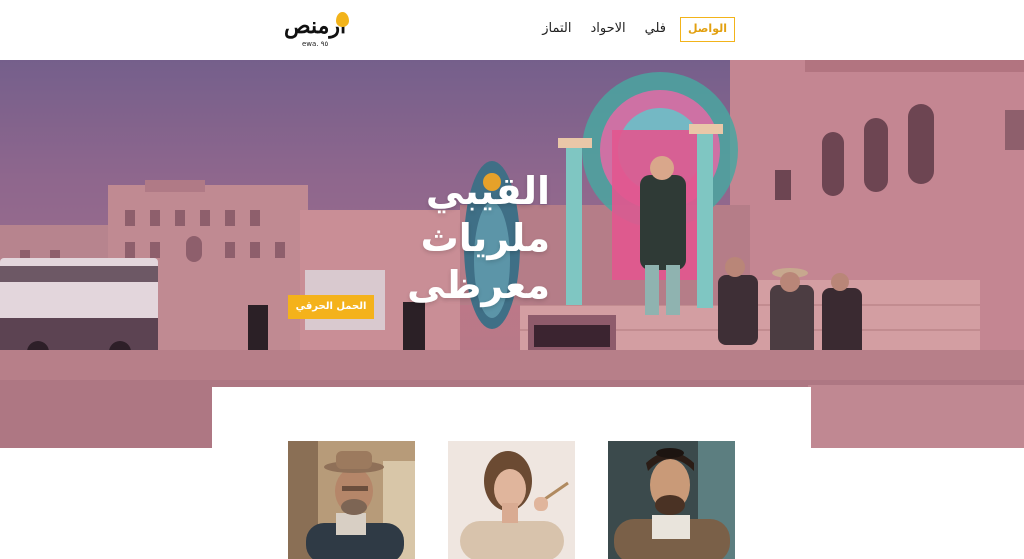  What do you see at coordinates (418, 238) in the screenshot?
I see `hero-title: القيبي ملرياث معرظى` at bounding box center [418, 238].